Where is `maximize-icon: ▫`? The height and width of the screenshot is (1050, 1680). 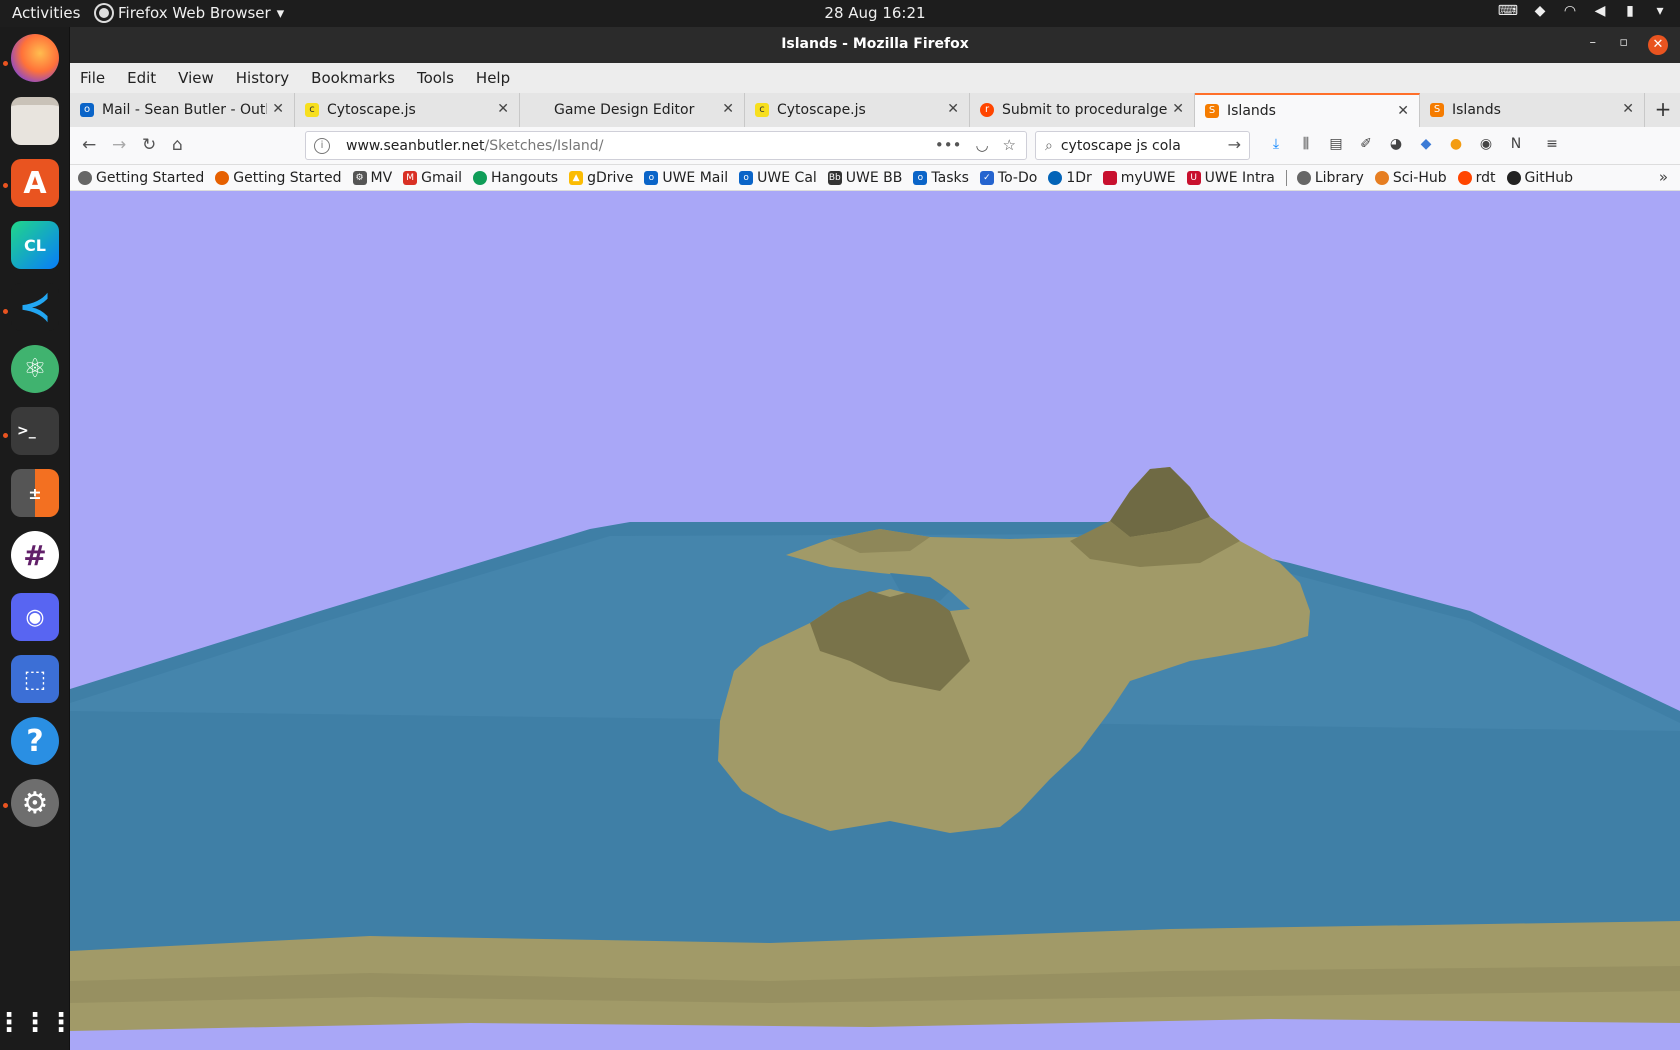
maximize-icon: ▫ is located at coordinates (1623, 42).